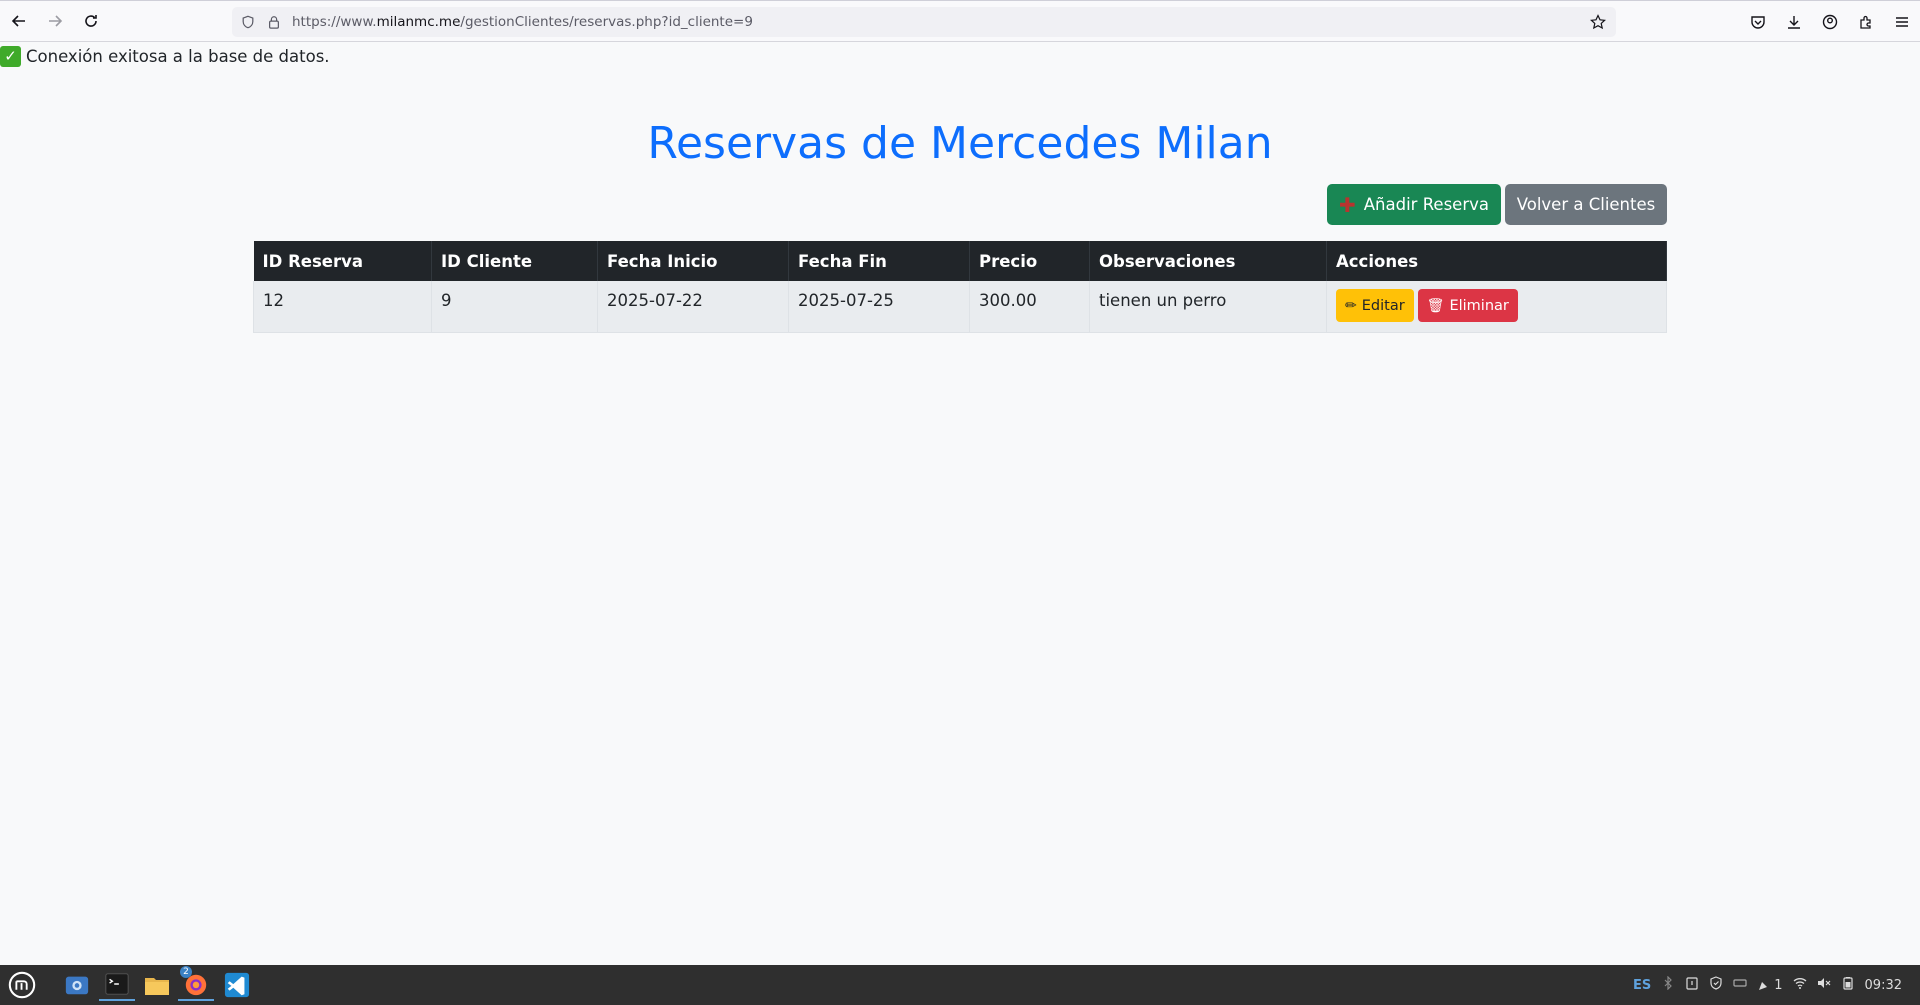  What do you see at coordinates (1029, 307) in the screenshot?
I see `cell-precio: 300.00` at bounding box center [1029, 307].